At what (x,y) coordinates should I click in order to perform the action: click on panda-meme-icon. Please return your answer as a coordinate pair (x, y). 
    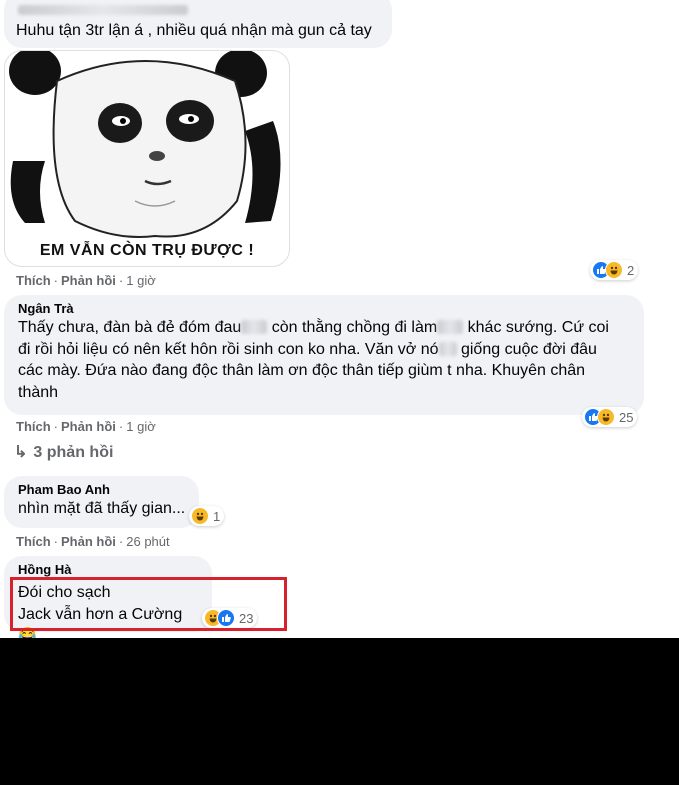
    Looking at the image, I should click on (145, 144).